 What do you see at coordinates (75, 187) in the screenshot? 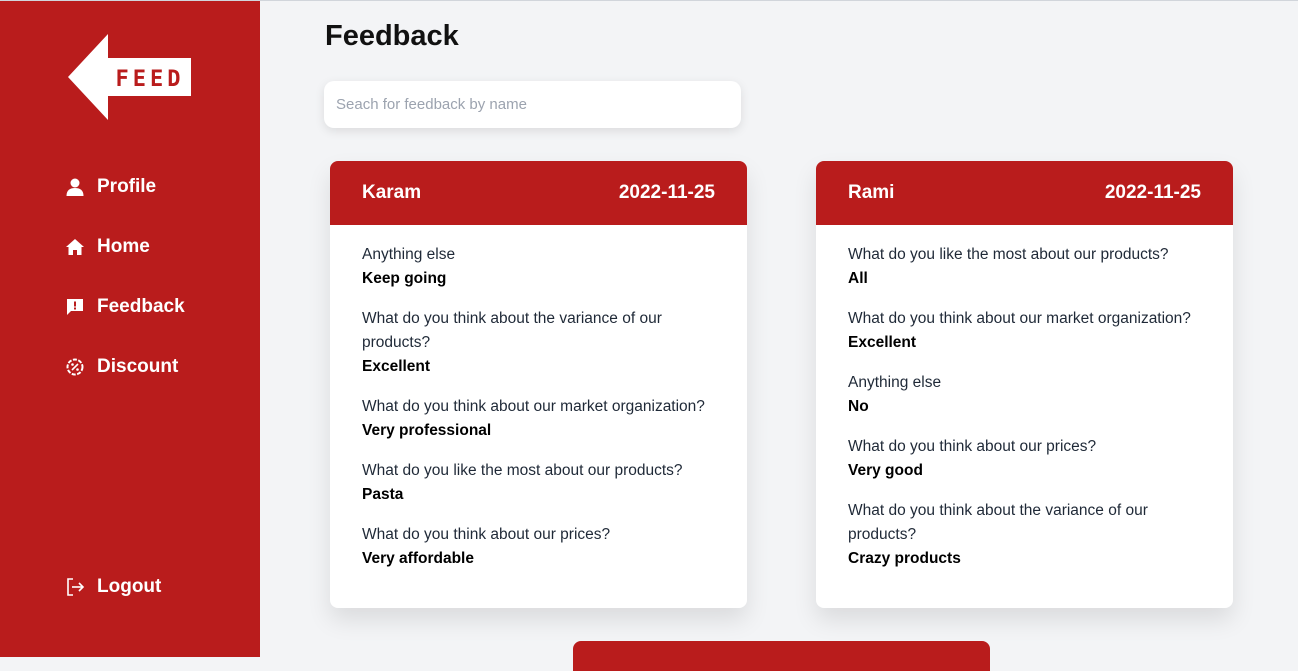
I see `user-icon` at bounding box center [75, 187].